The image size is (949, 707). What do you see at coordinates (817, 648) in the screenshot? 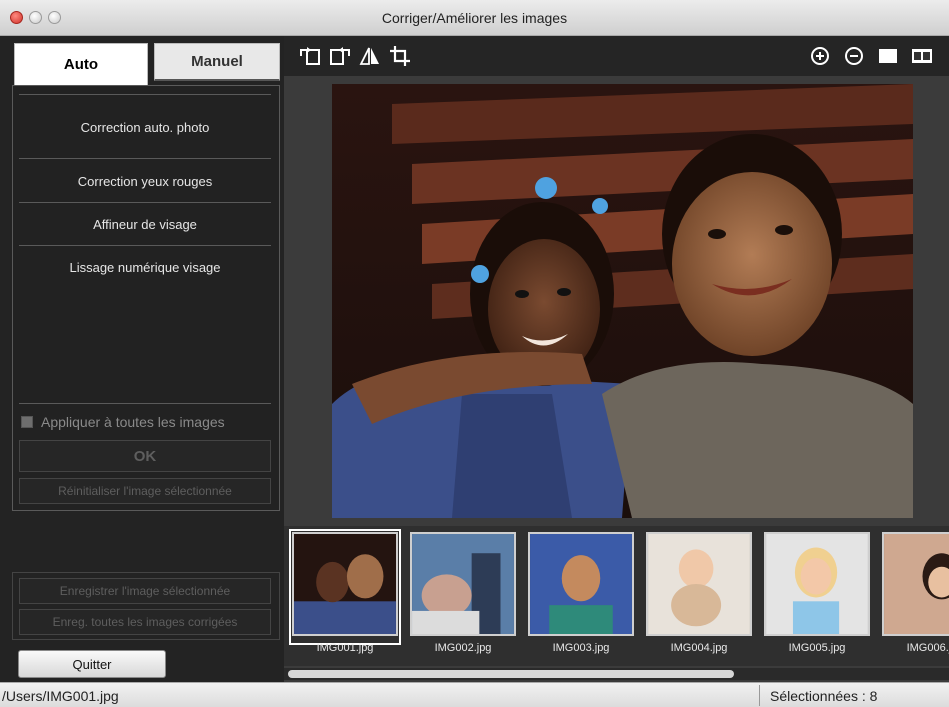
I see `thumbnail-label: IMG005.jpg` at bounding box center [817, 648].